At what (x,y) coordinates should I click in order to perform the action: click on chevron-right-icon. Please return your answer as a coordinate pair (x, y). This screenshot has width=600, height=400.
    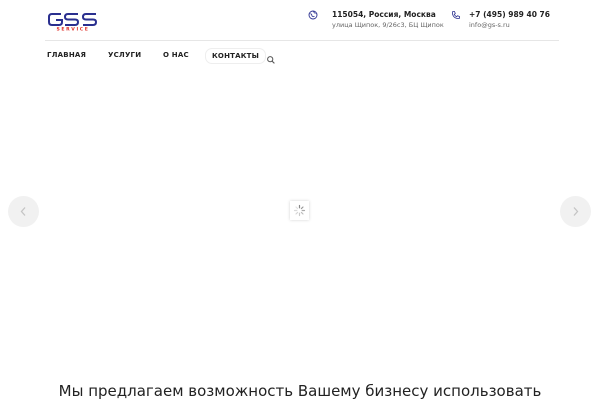
    Looking at the image, I should click on (576, 211).